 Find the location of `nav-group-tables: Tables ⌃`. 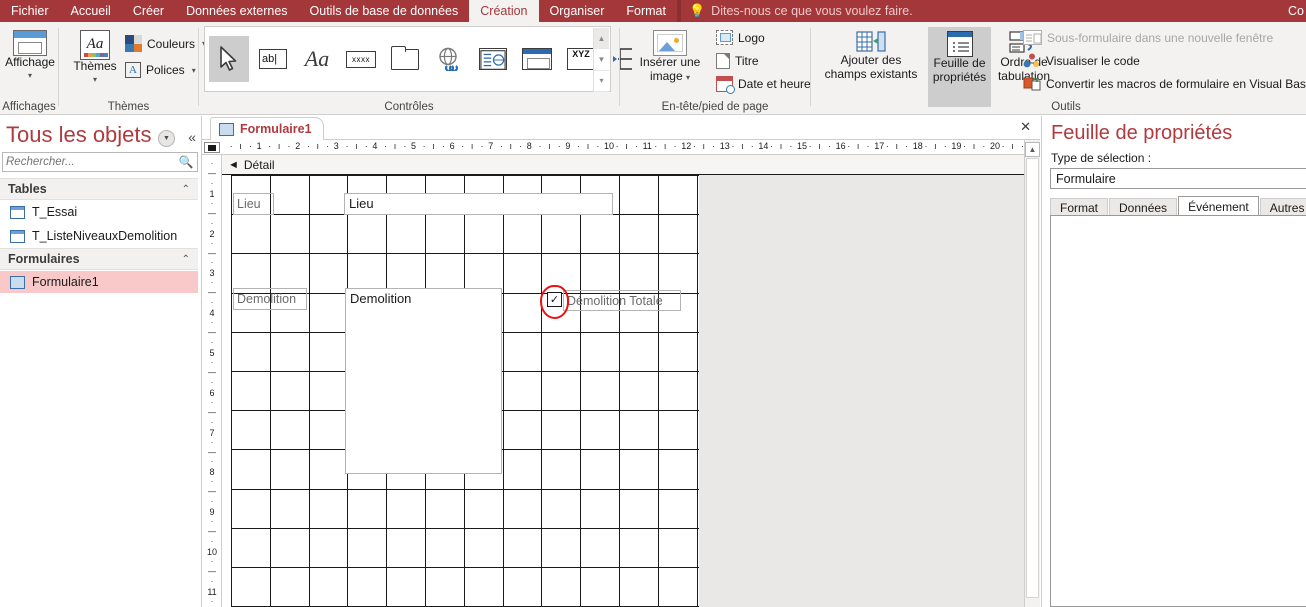

nav-group-tables: Tables ⌃ is located at coordinates (99, 189).